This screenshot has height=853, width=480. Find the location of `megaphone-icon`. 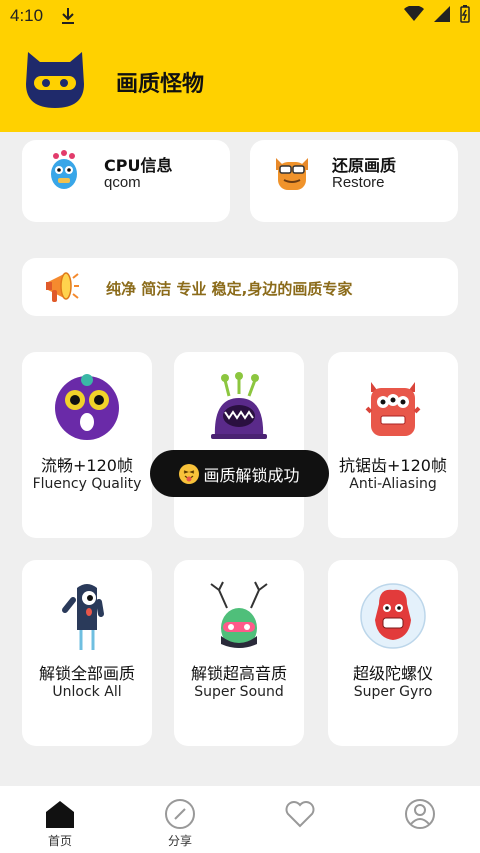

megaphone-icon is located at coordinates (62, 287).